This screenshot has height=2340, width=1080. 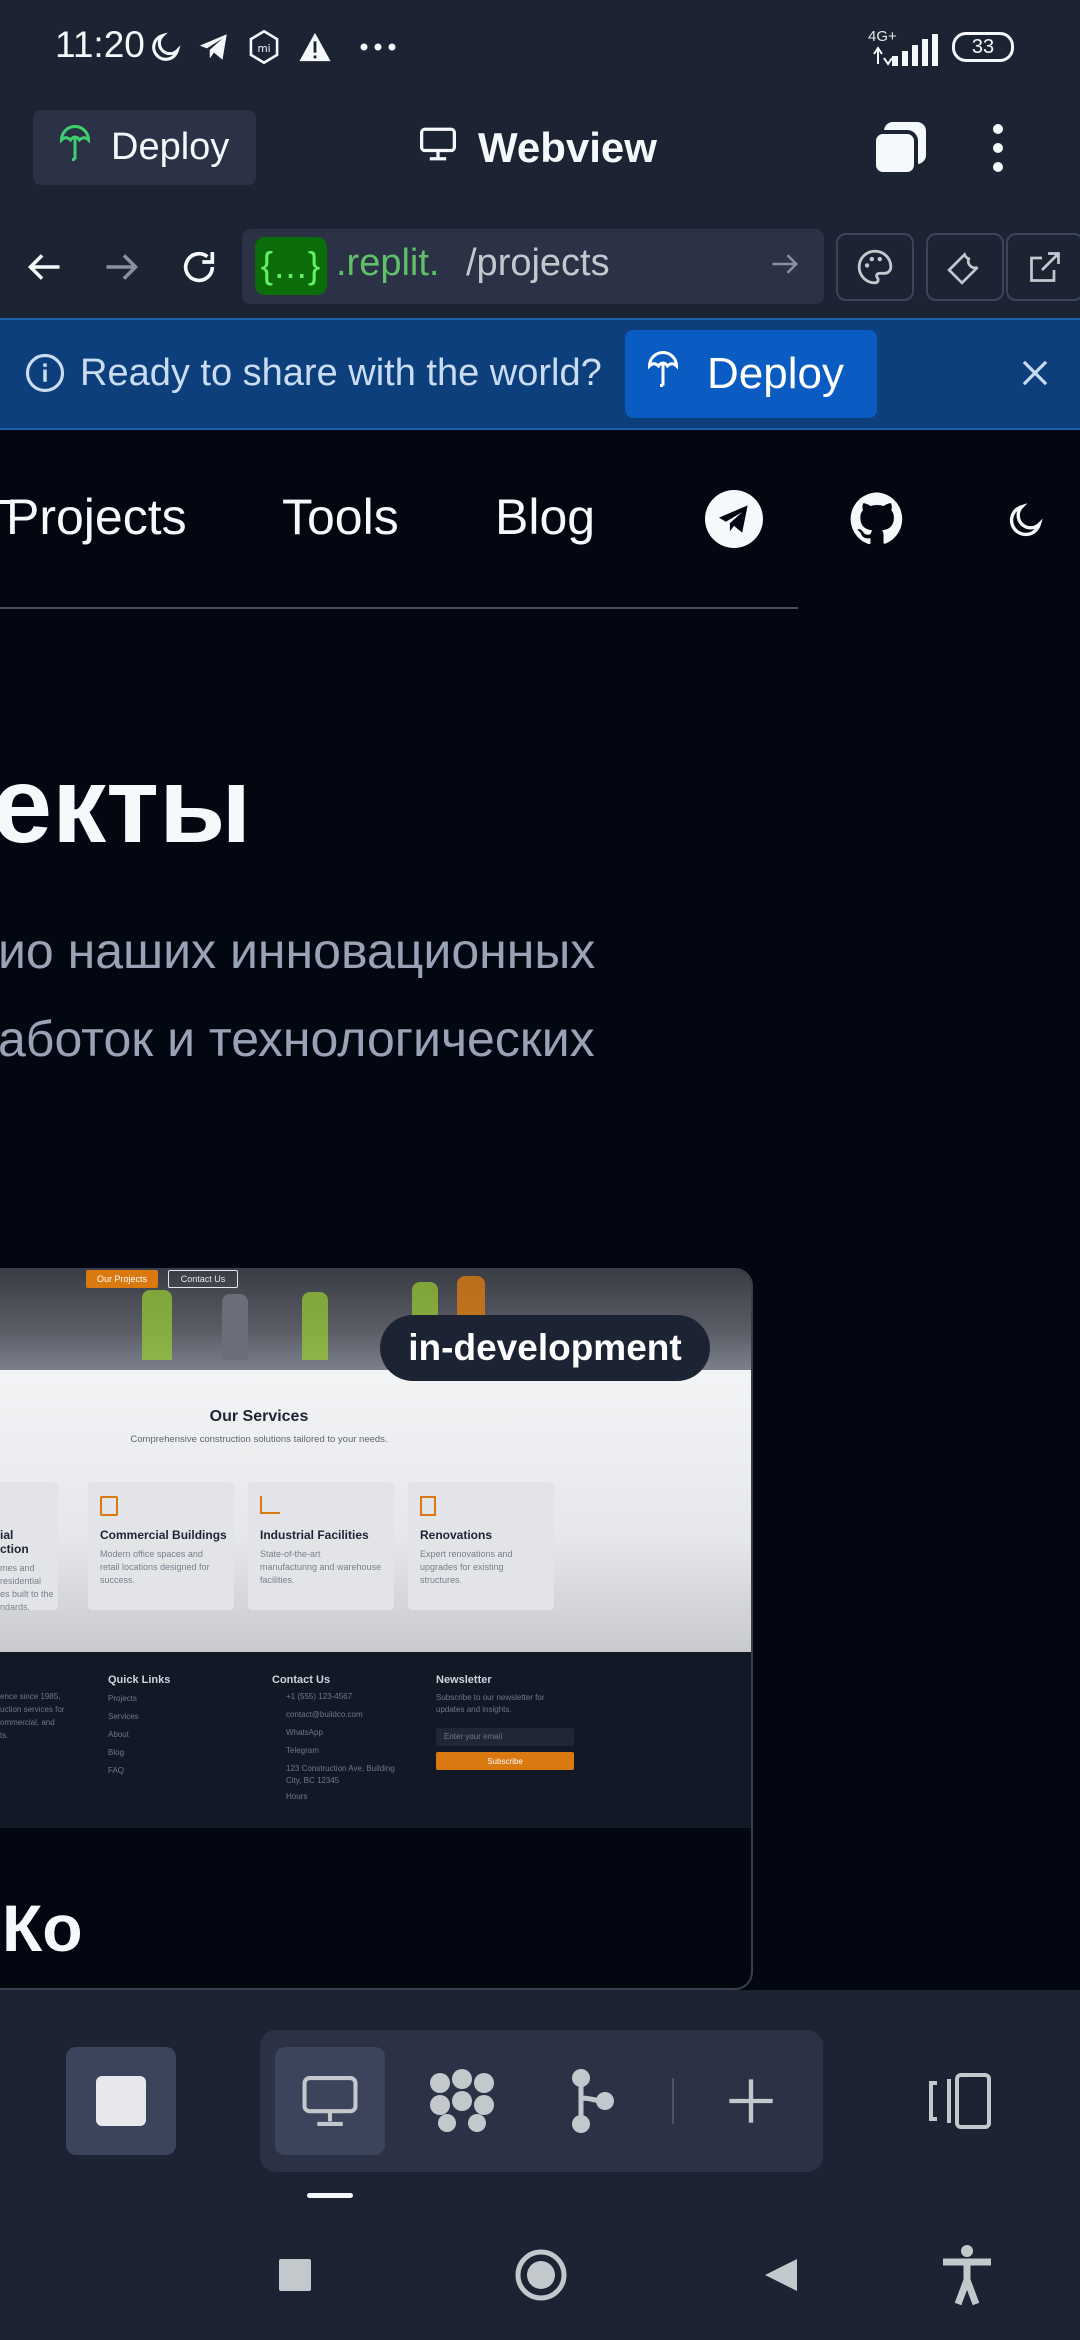 I want to click on info-icon, so click(x=45, y=373).